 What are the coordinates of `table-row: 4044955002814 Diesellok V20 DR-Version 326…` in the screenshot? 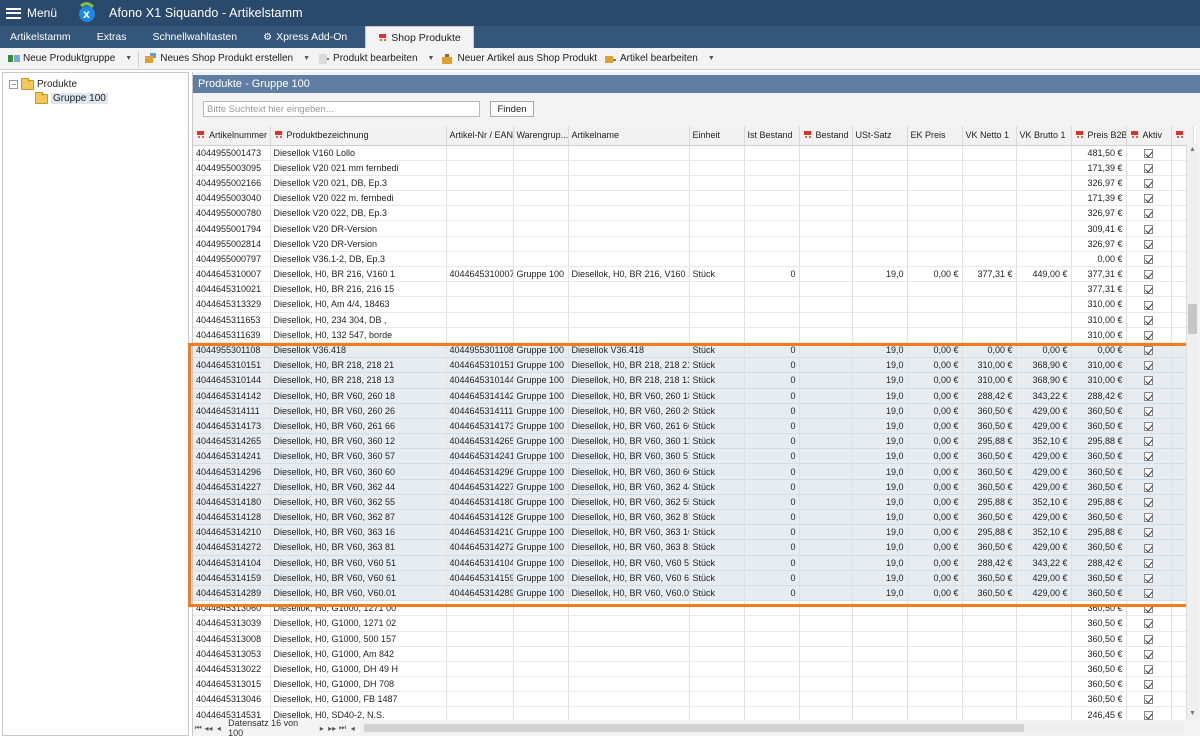 It's located at (693, 244).